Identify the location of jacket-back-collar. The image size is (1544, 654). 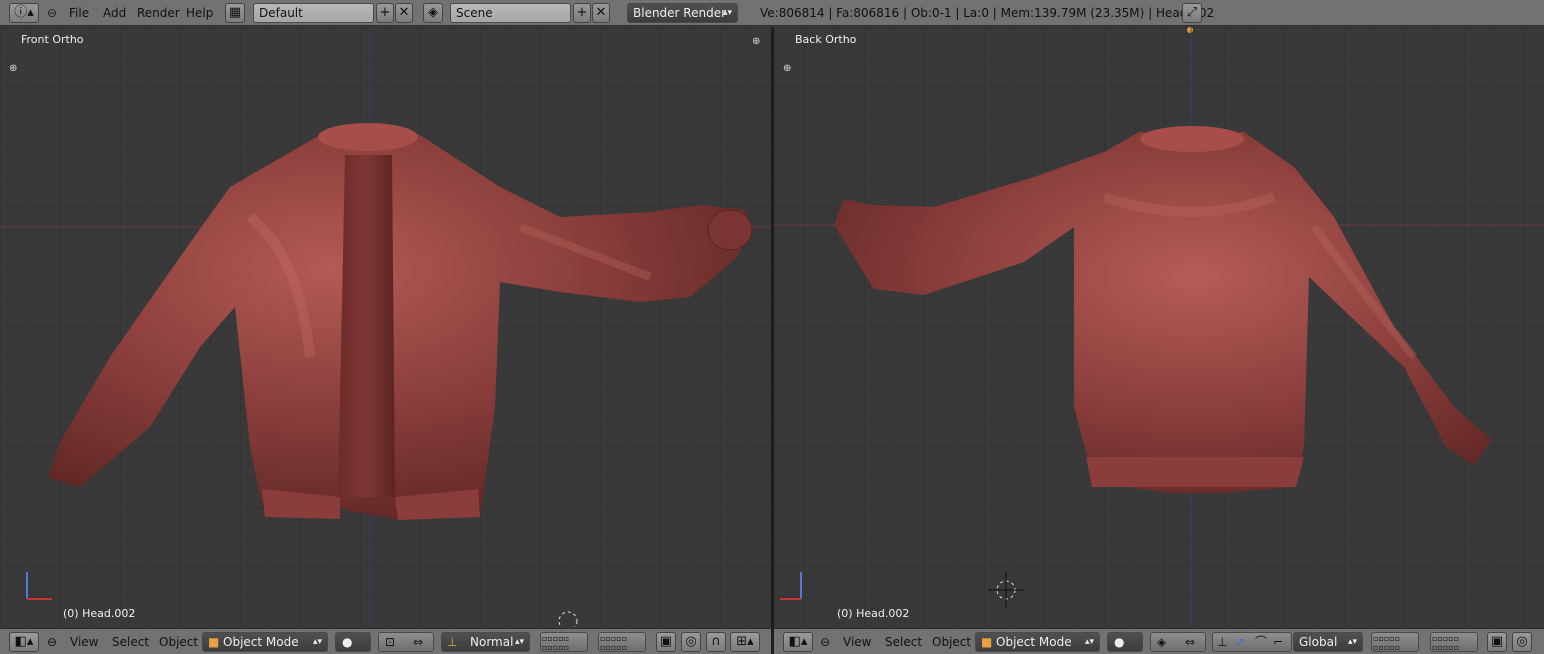
(1192, 139).